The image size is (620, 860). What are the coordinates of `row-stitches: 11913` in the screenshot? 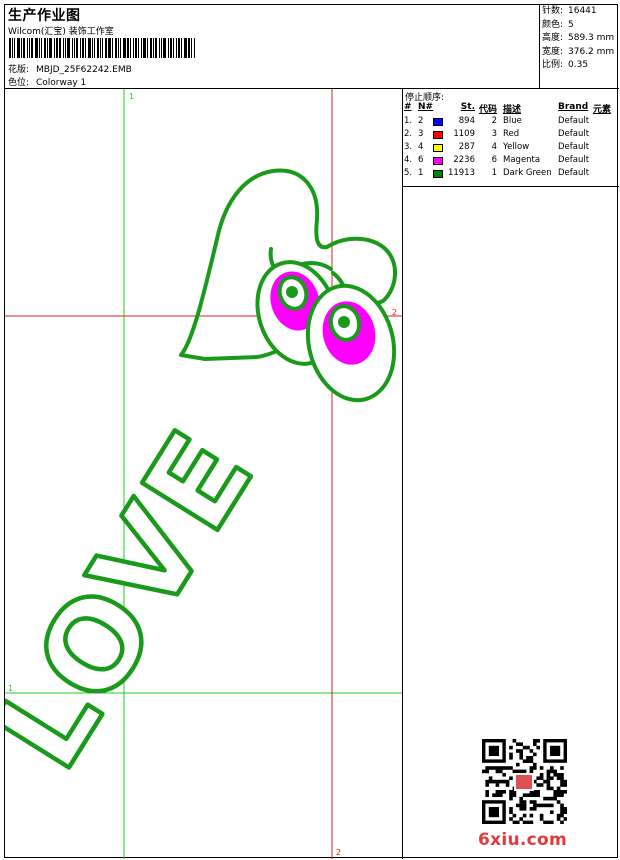 It's located at (461, 173).